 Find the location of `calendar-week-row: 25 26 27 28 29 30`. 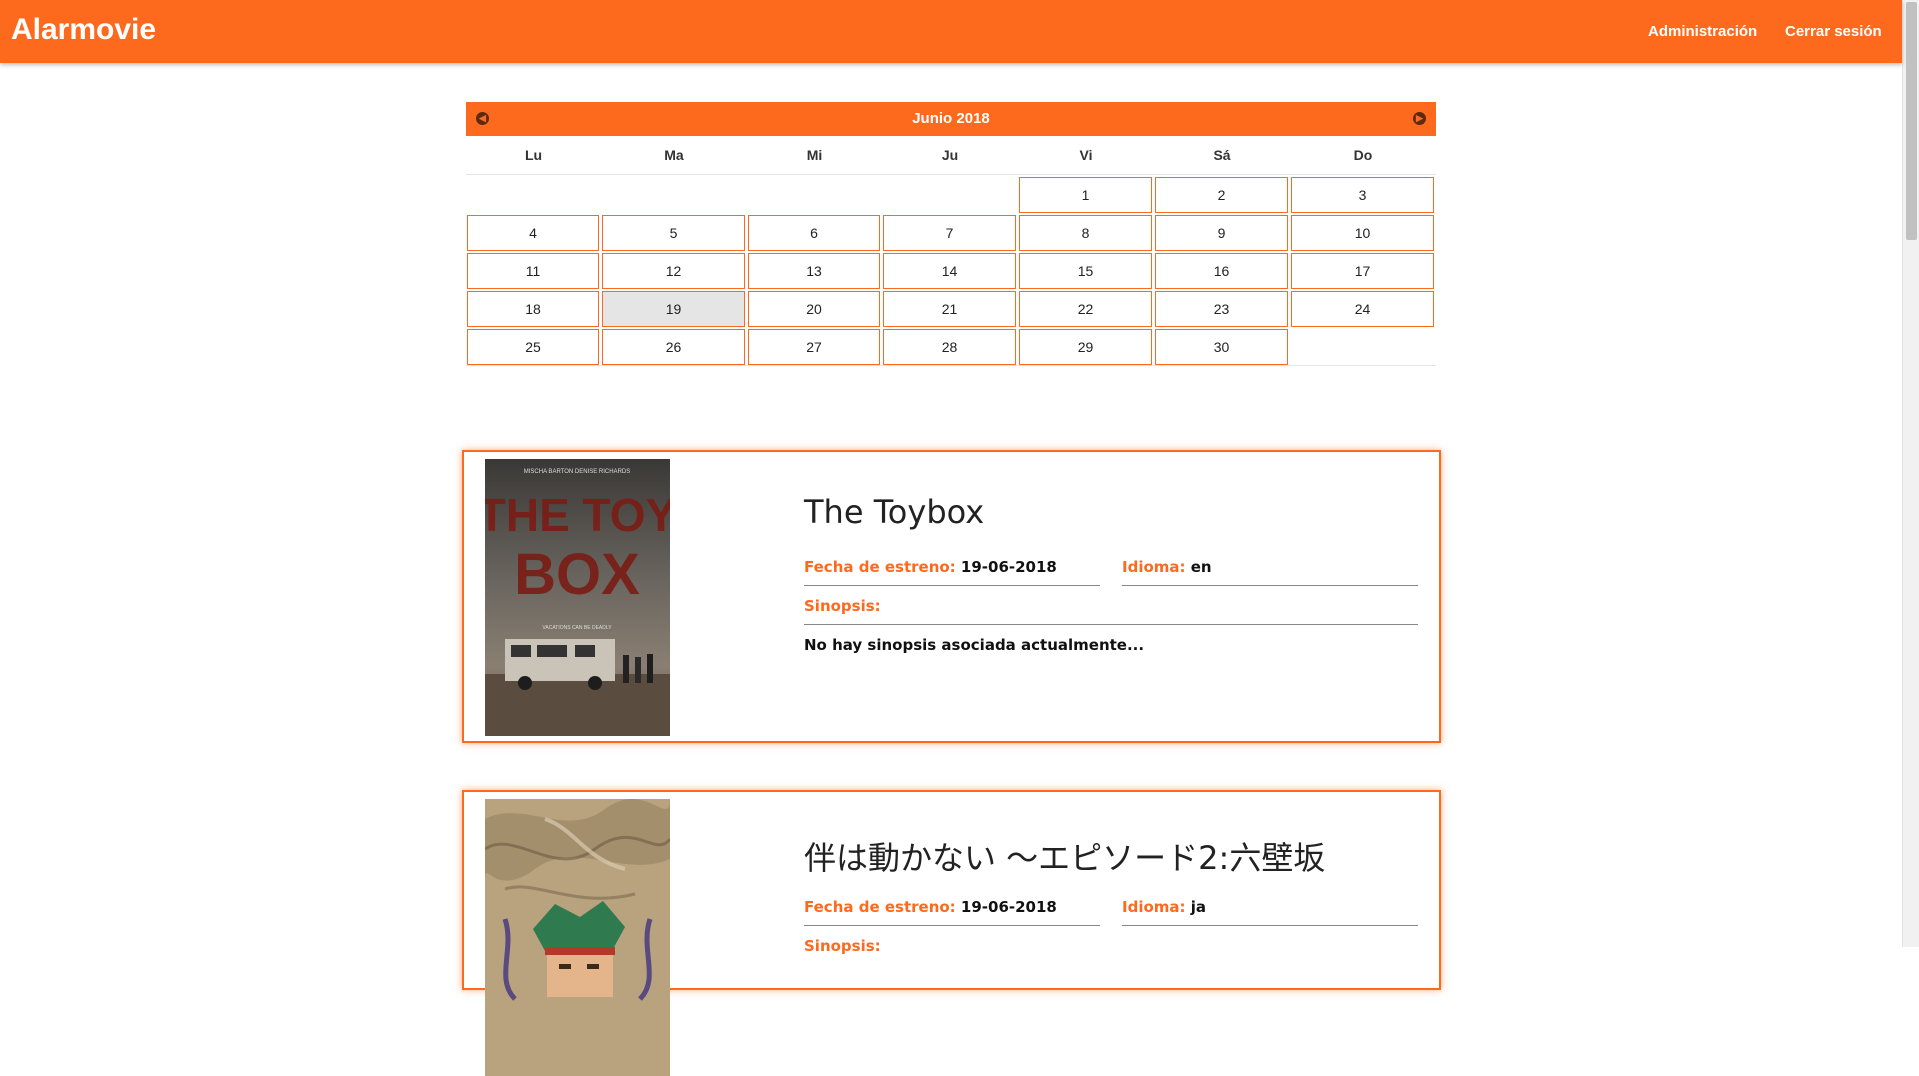

calendar-week-row: 25 26 27 28 29 30 is located at coordinates (951, 346).